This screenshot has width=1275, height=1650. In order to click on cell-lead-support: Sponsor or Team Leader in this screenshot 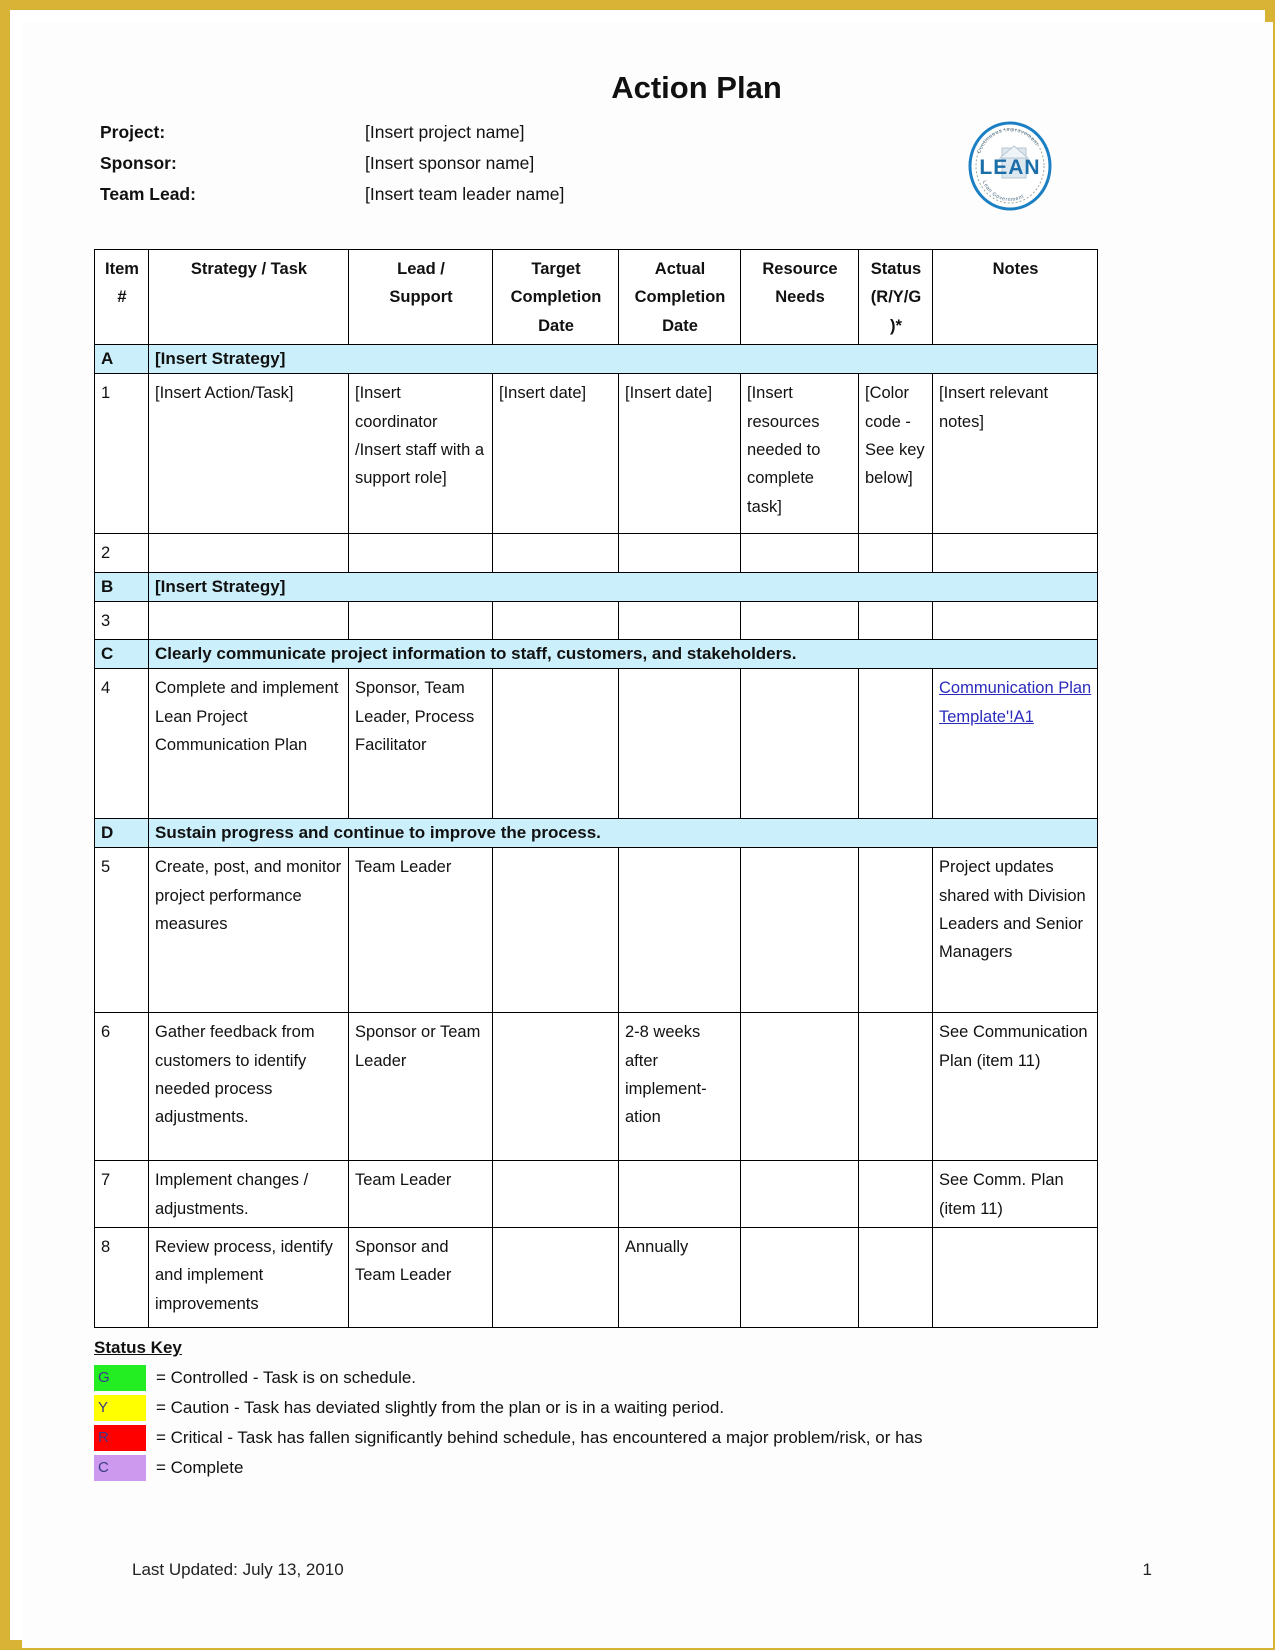, I will do `click(420, 1087)`.